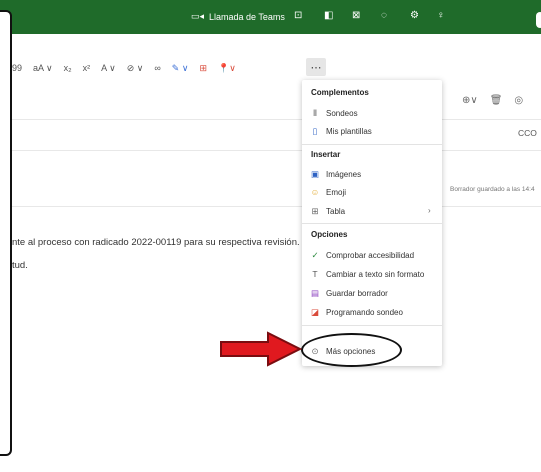  Describe the element at coordinates (344, 174) in the screenshot. I see `menu-item-label: Imágenes` at that location.